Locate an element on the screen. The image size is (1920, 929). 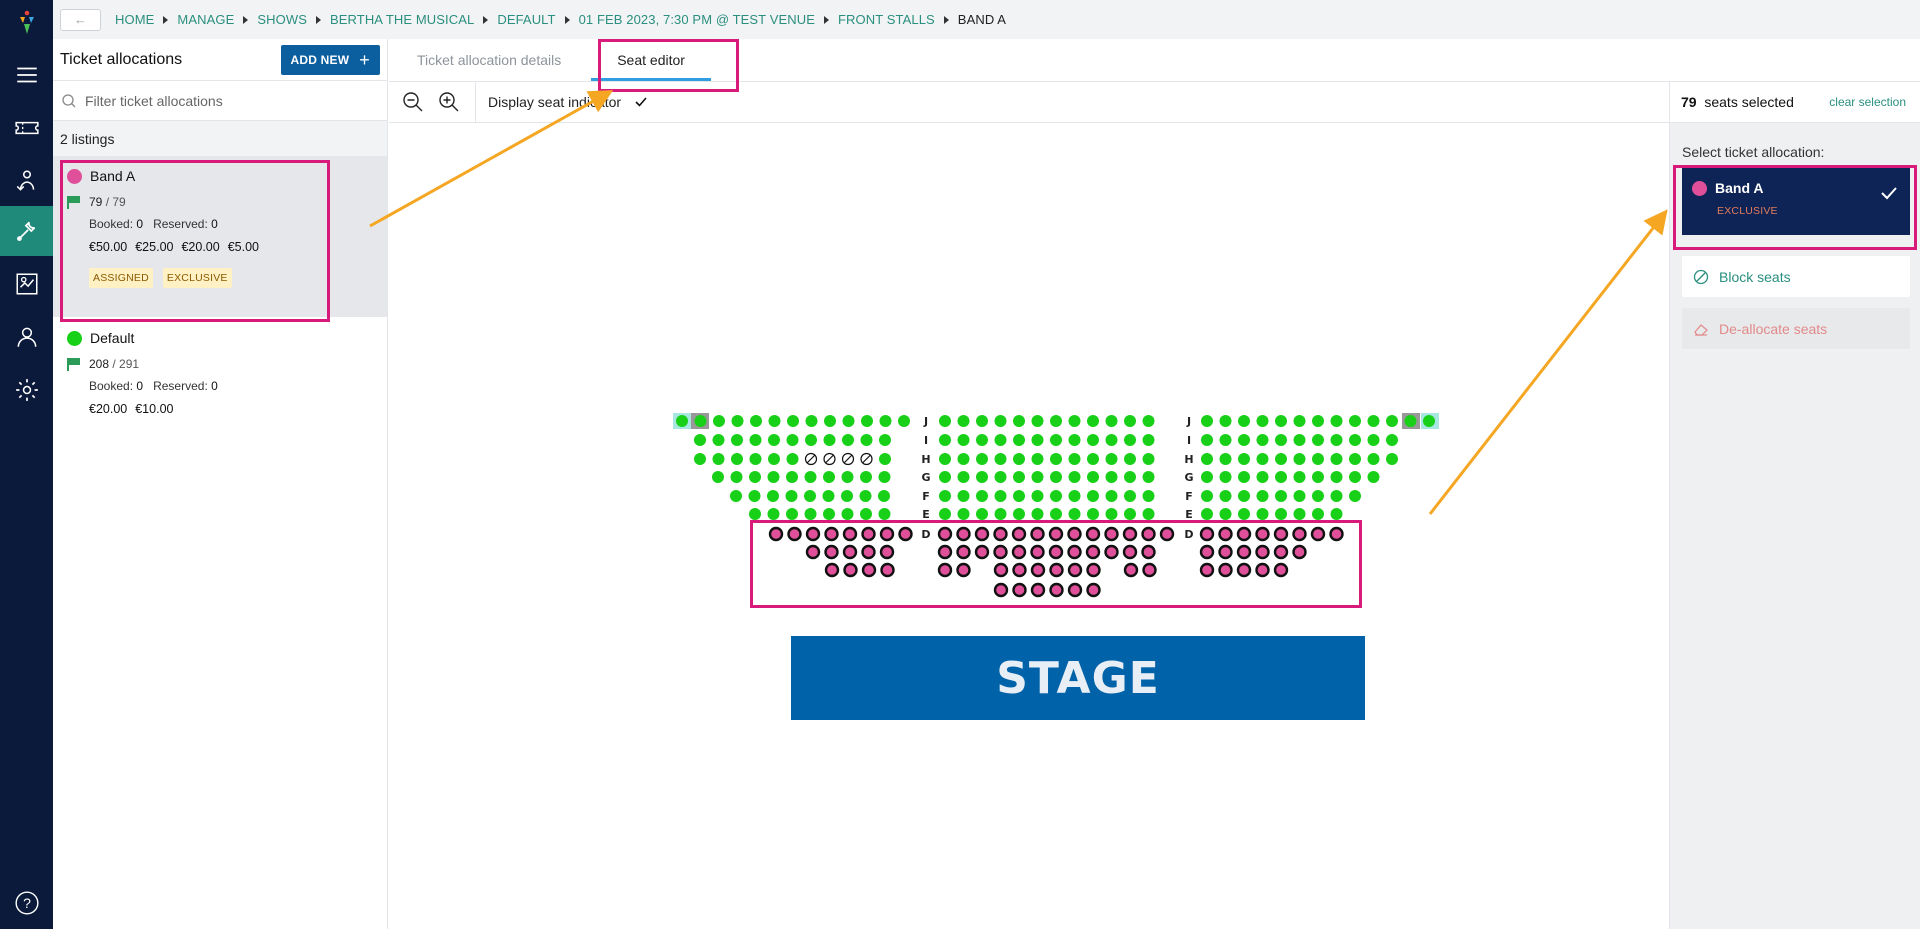
breadcrumb-performance: 01 FEB 2023, 7:30 PM @ TEST VENUE is located at coordinates (697, 19).